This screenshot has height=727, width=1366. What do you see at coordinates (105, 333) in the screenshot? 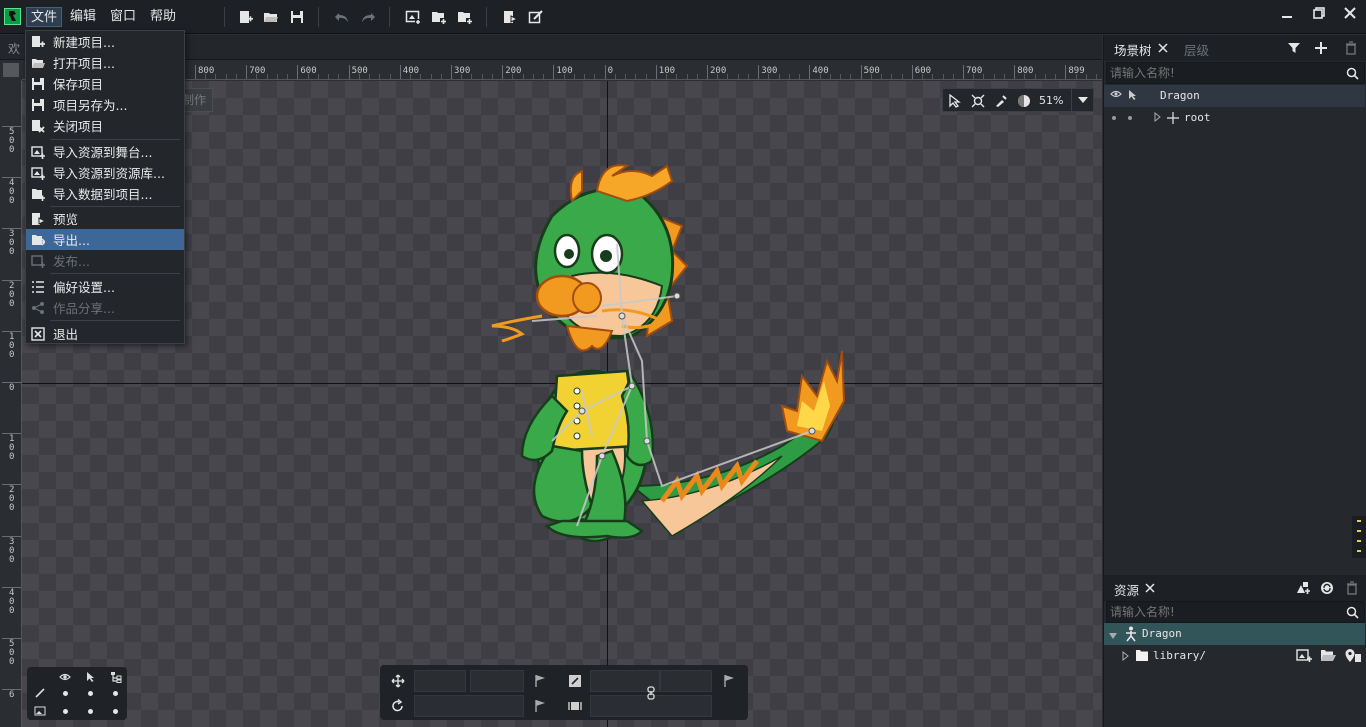
I see `menu-item-exit: 退出` at bounding box center [105, 333].